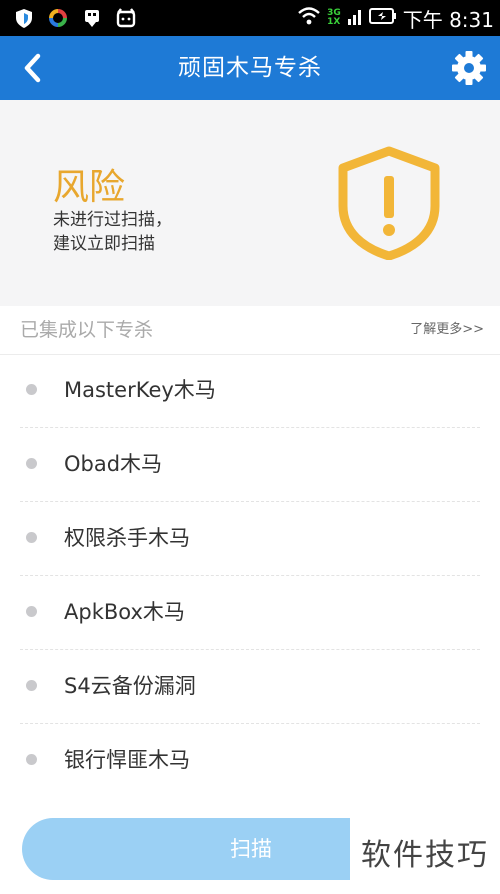  Describe the element at coordinates (127, 760) in the screenshot. I see `list-item-label: 银行悍匪木马` at that location.